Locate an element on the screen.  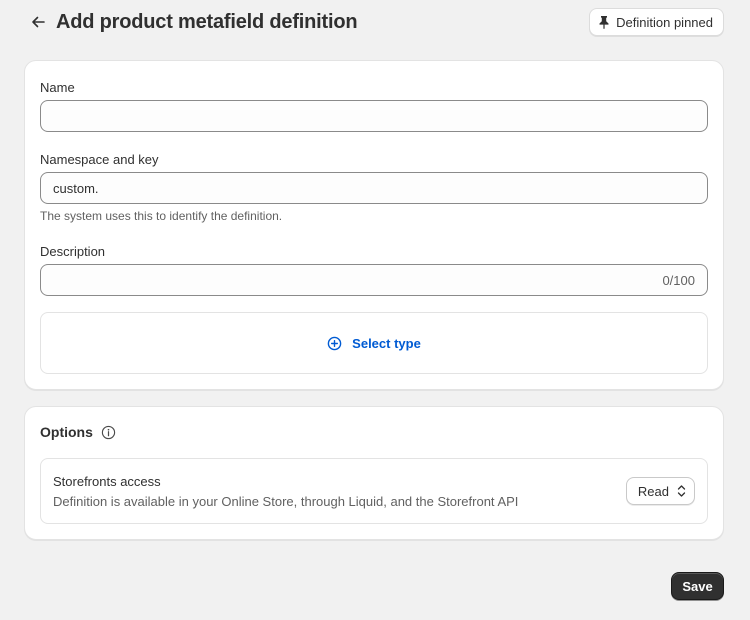
name-label: Name is located at coordinates (57, 87).